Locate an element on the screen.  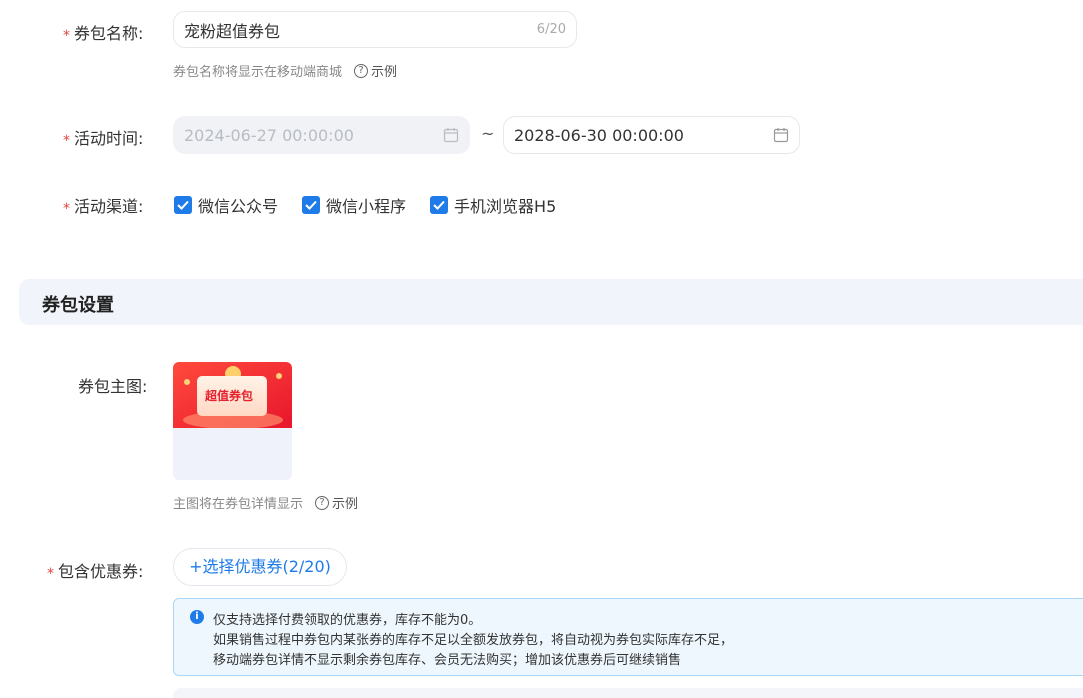
channel-option-wechat-miniprogram: 微信小程序 is located at coordinates (354, 205).